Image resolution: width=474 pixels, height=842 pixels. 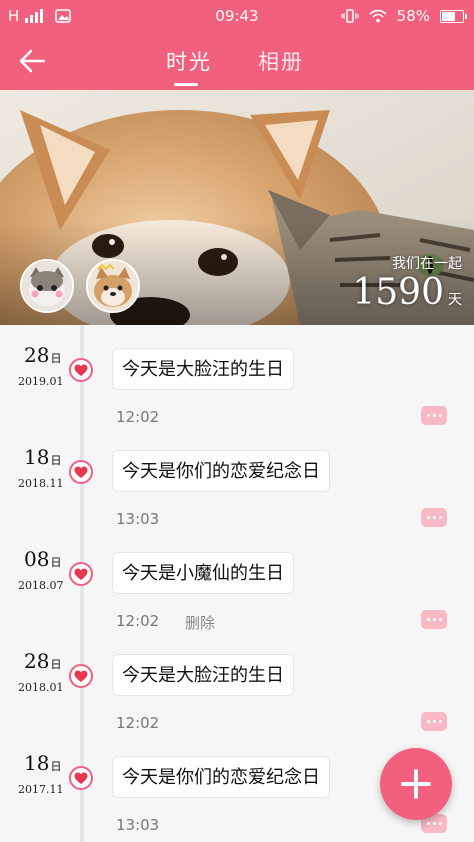 What do you see at coordinates (237, 16) in the screenshot?
I see `status-bar: H 09:43 58%` at bounding box center [237, 16].